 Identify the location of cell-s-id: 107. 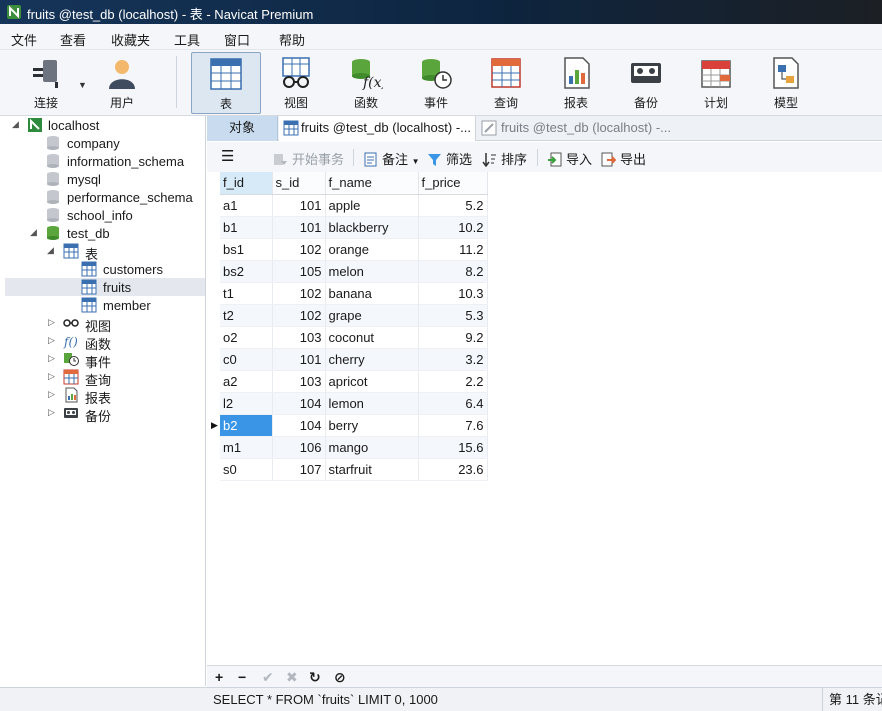
(299, 469).